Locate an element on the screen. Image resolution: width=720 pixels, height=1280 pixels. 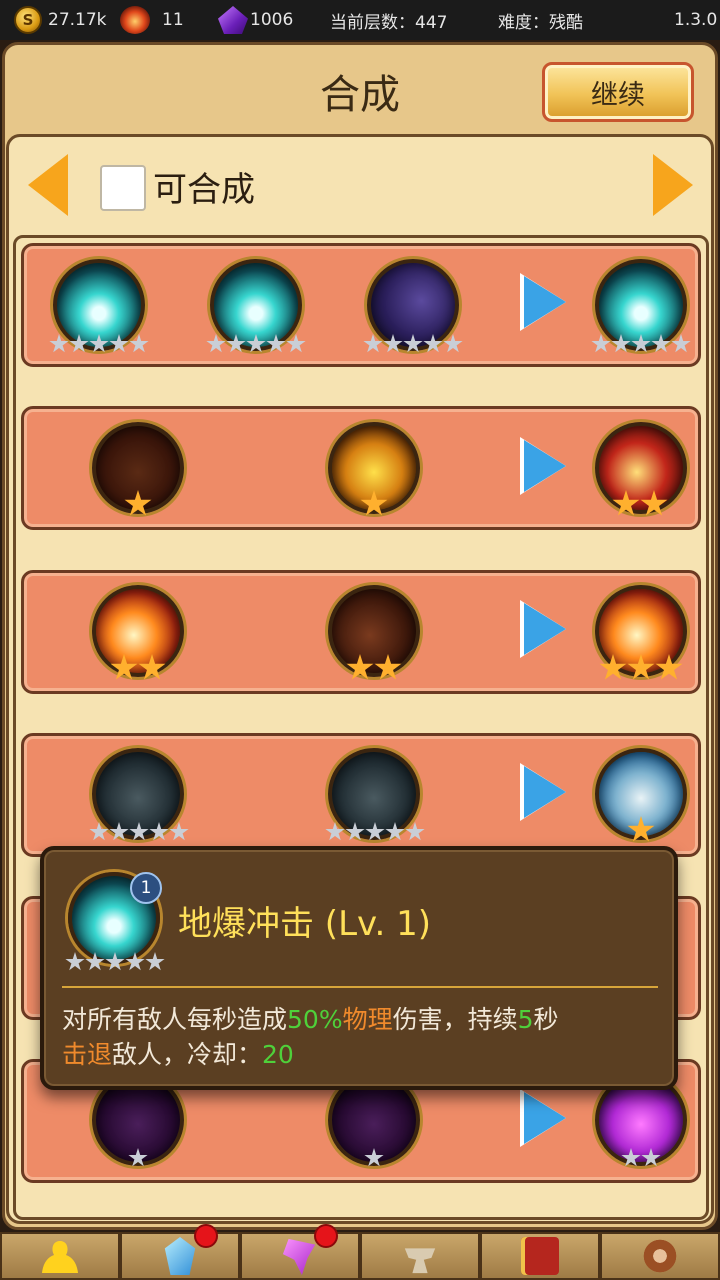
desc-text: 对所有敌人每秒造成 is located at coordinates (175, 1019).